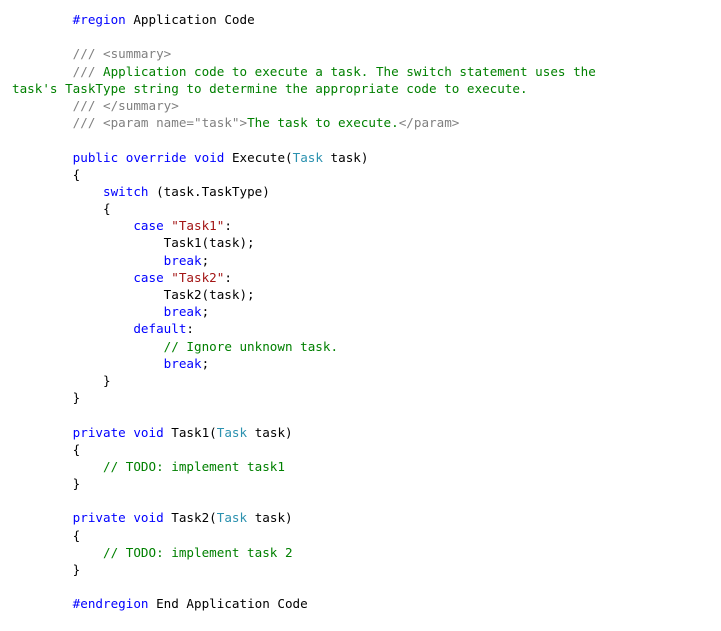 The height and width of the screenshot is (631, 721). I want to click on code-line: case "Task1":, so click(366, 225).